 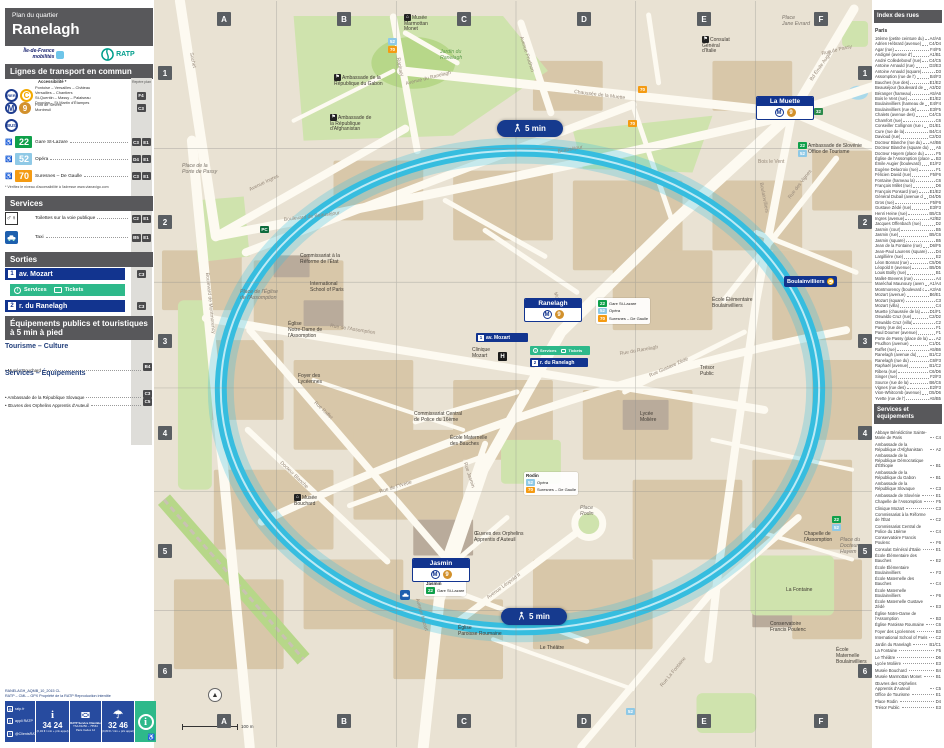 I want to click on rer-station-boulainvilliers: Boulainvilliers C, so click(x=810, y=281).